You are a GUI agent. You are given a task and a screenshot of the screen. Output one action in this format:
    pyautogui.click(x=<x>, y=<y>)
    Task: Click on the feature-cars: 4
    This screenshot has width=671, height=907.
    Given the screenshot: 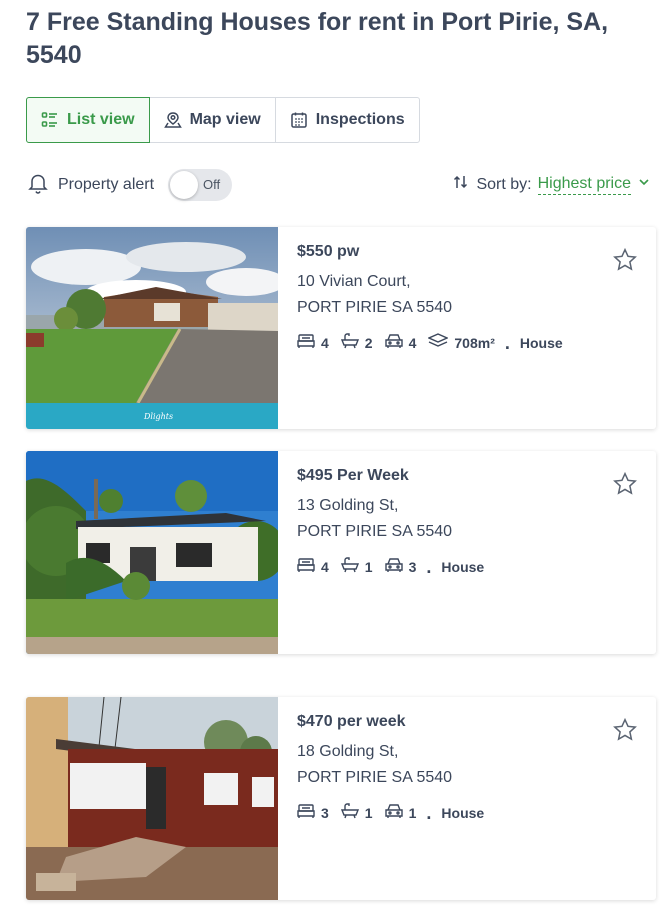 What is the action you would take?
    pyautogui.click(x=400, y=342)
    